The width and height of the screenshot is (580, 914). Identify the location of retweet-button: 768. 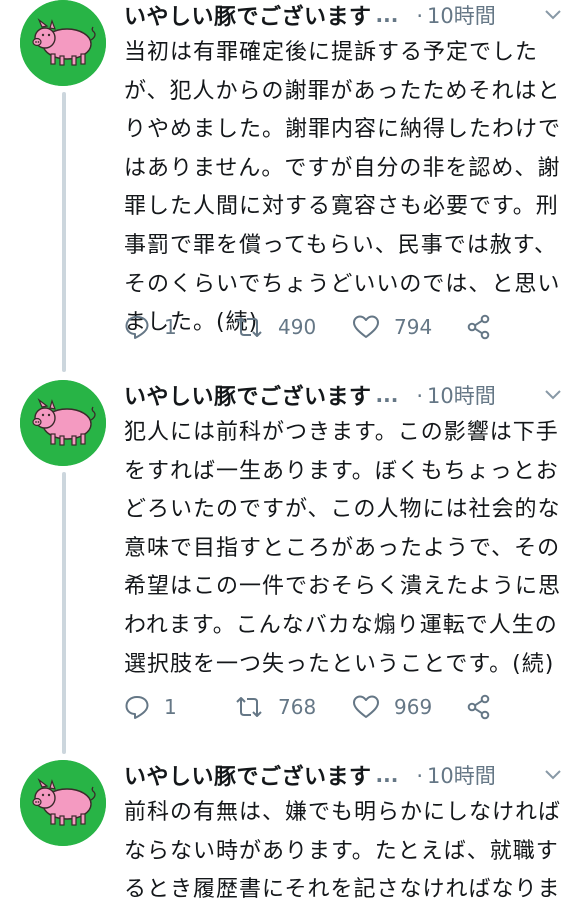
(293, 707).